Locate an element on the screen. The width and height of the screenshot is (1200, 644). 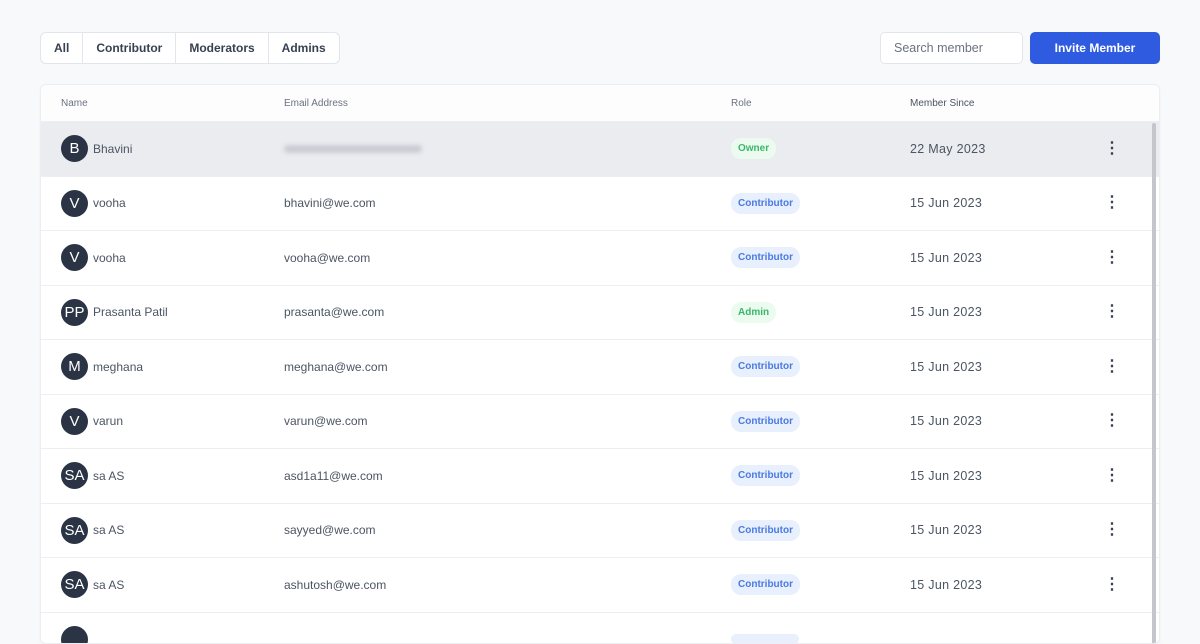
member-name: varun is located at coordinates (108, 421).